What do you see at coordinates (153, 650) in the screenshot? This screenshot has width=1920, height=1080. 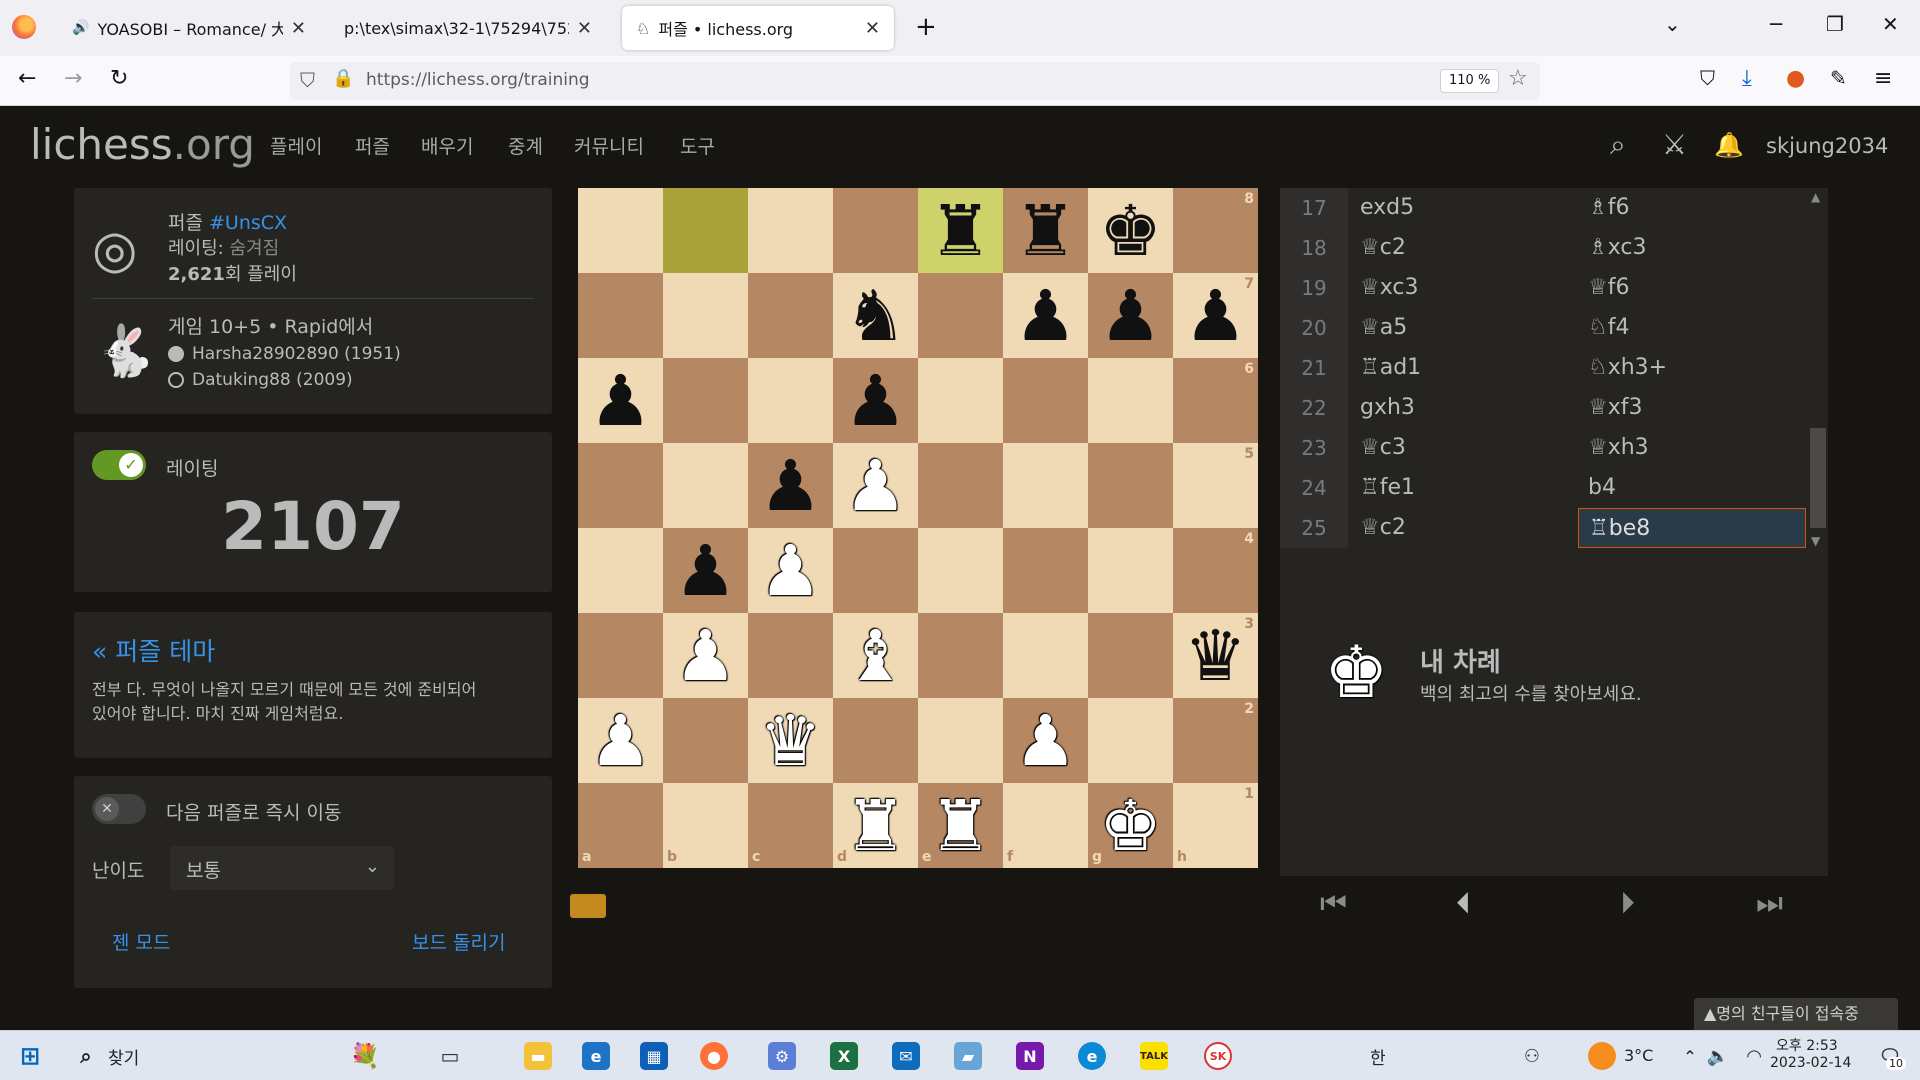 I see `puzzle-themes-link: « 퍼즐 테마` at bounding box center [153, 650].